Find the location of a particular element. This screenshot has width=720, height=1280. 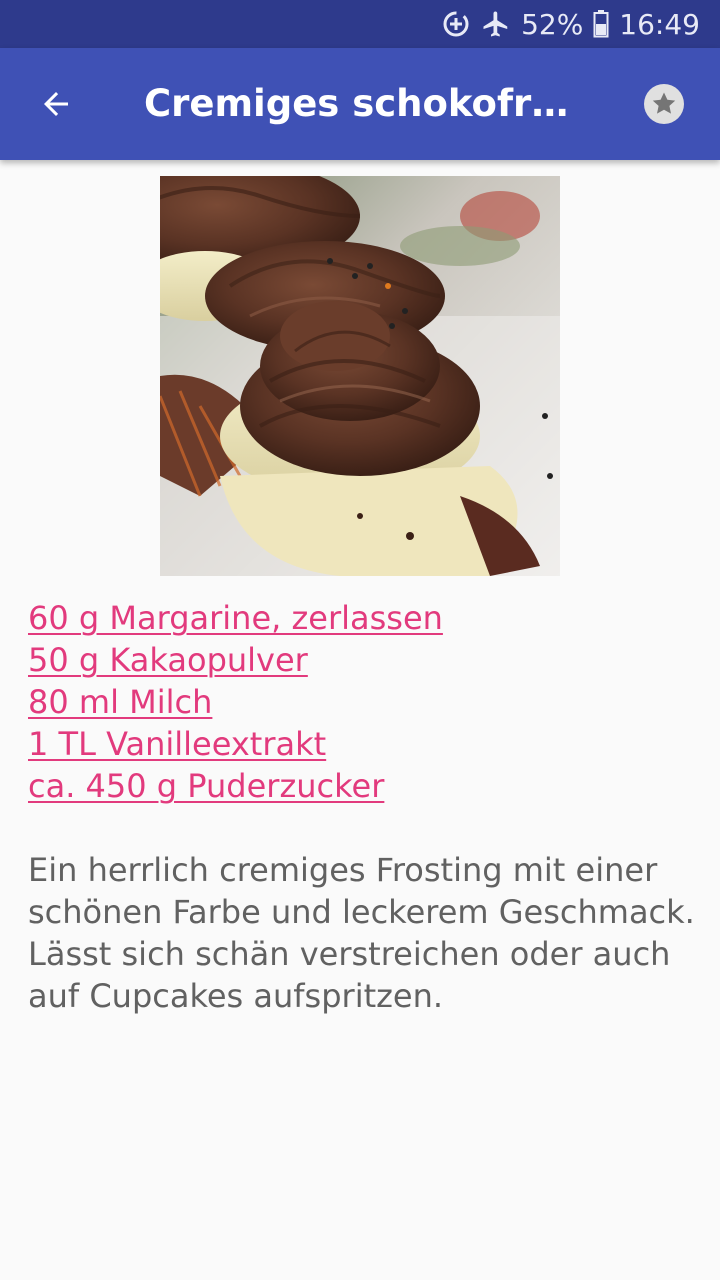

ingredient-link: 50 g Kakaopulver is located at coordinates (358, 660).